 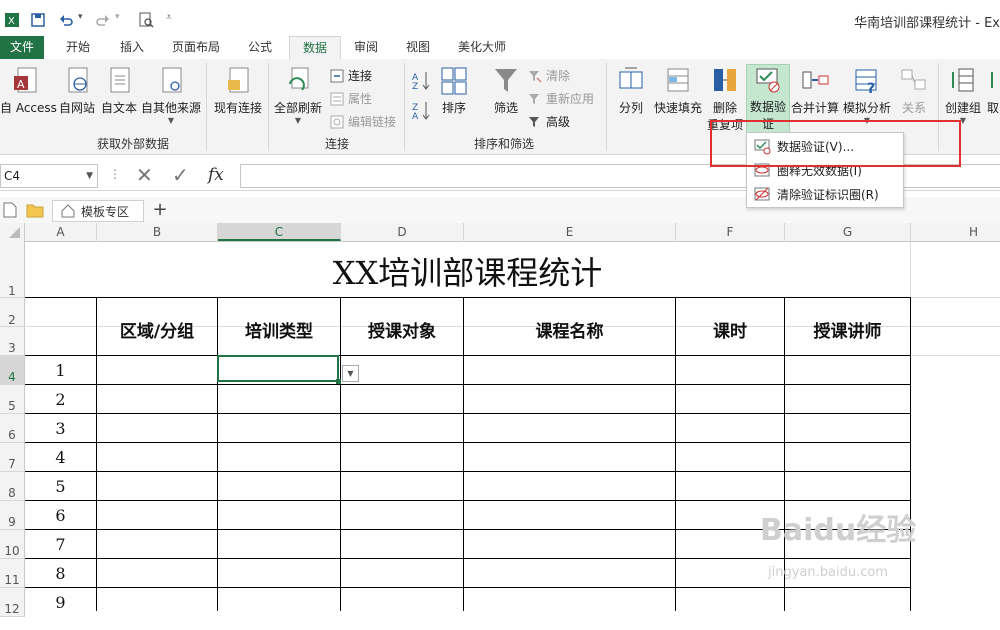 I want to click on menu-item-clear-circles: 清除验证标识圈(R), so click(x=825, y=194).